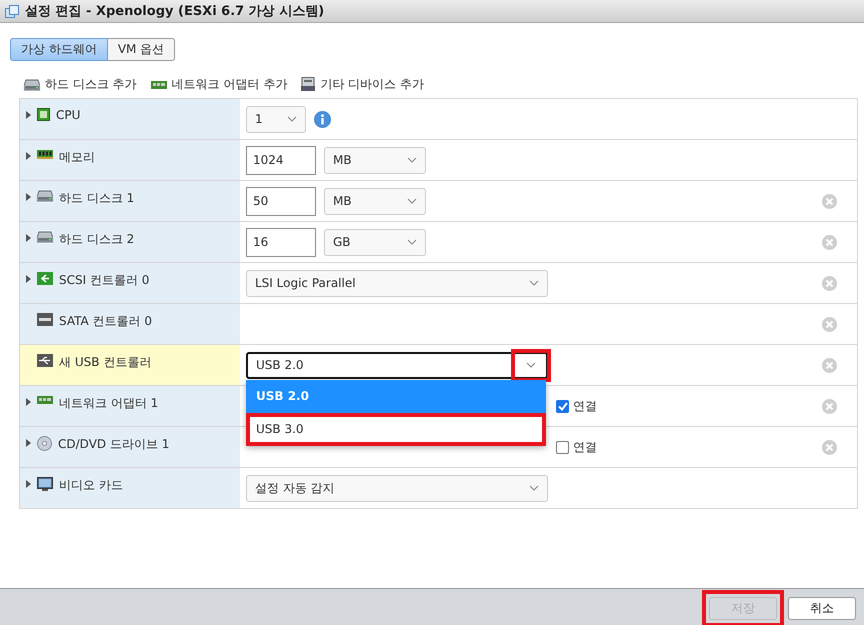 The height and width of the screenshot is (625, 864). What do you see at coordinates (308, 84) in the screenshot?
I see `device-icon` at bounding box center [308, 84].